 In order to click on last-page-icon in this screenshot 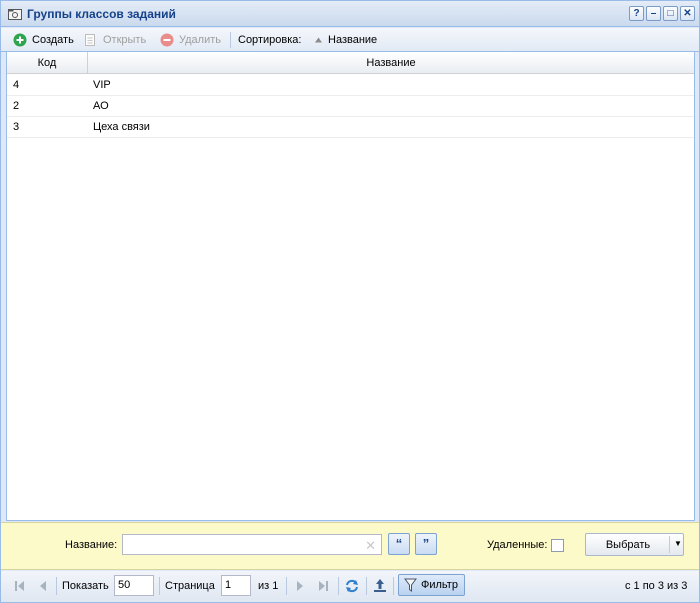, I will do `click(323, 586)`.